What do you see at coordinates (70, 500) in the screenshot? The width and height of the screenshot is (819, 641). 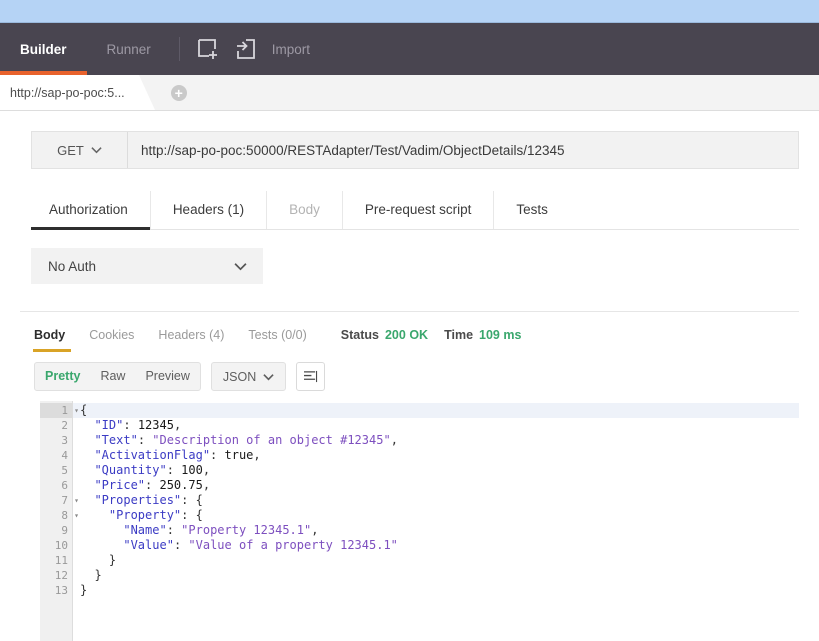 I see `line-number: 7 ▾` at bounding box center [70, 500].